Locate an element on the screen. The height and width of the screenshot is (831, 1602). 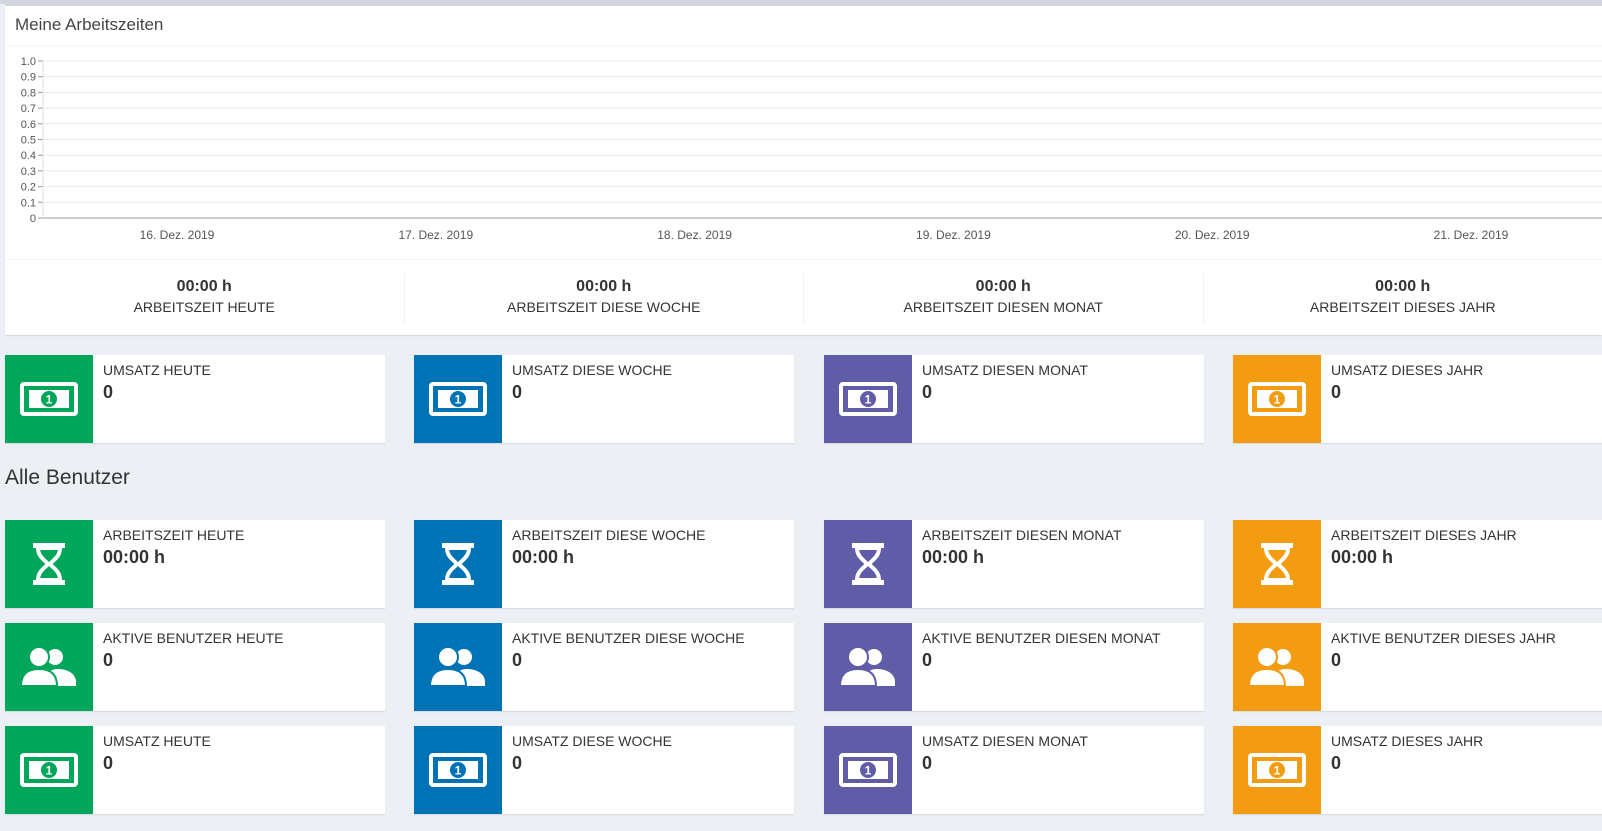
all-worktime-box: ARBEITSZEIT DIESE WOCHE 00:00 h is located at coordinates (604, 564).